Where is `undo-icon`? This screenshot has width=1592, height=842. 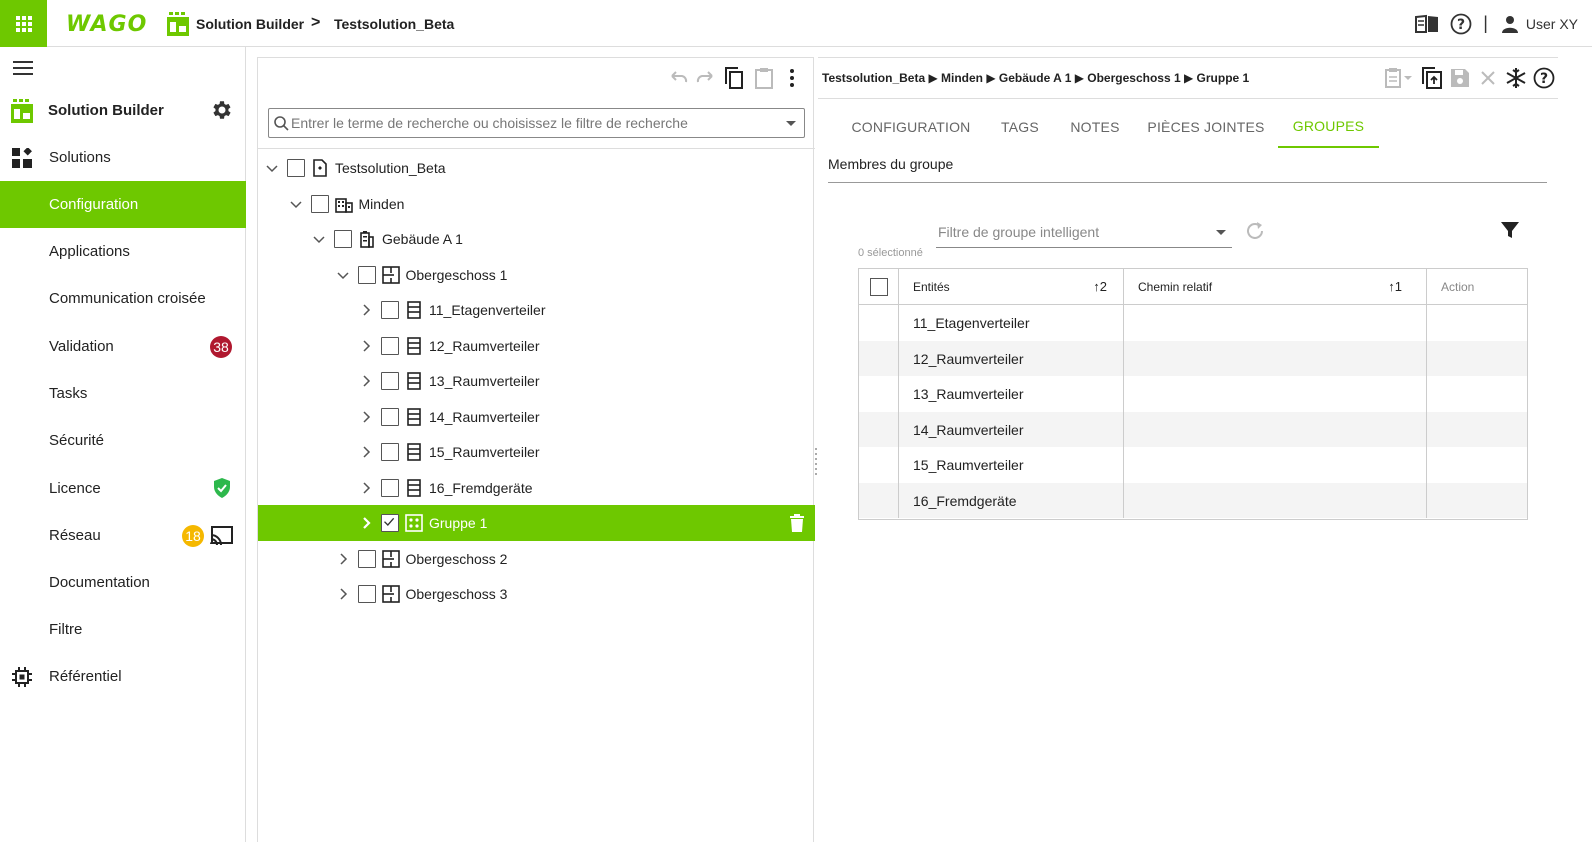 undo-icon is located at coordinates (678, 78).